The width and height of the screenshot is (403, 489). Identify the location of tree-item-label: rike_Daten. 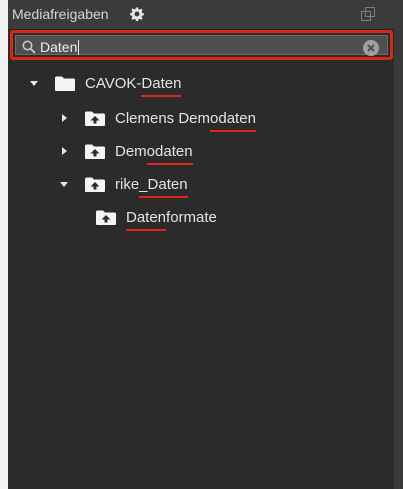
(151, 184).